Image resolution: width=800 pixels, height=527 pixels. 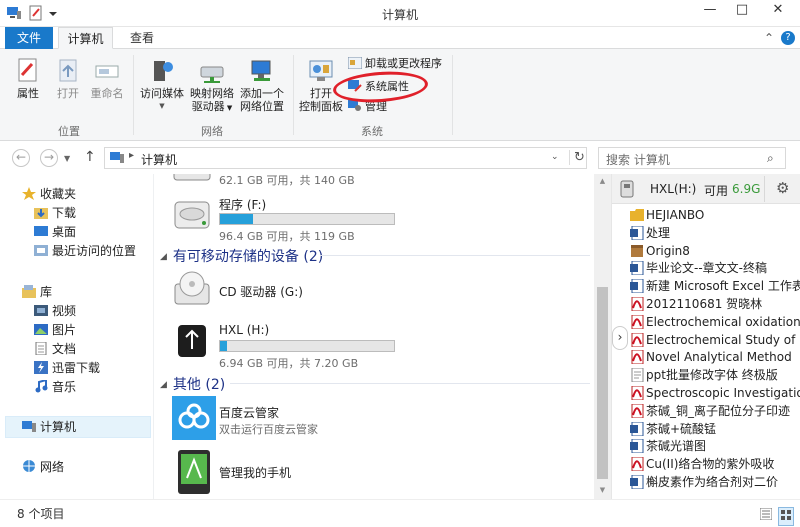 I want to click on details-view-icon, so click(x=766, y=515).